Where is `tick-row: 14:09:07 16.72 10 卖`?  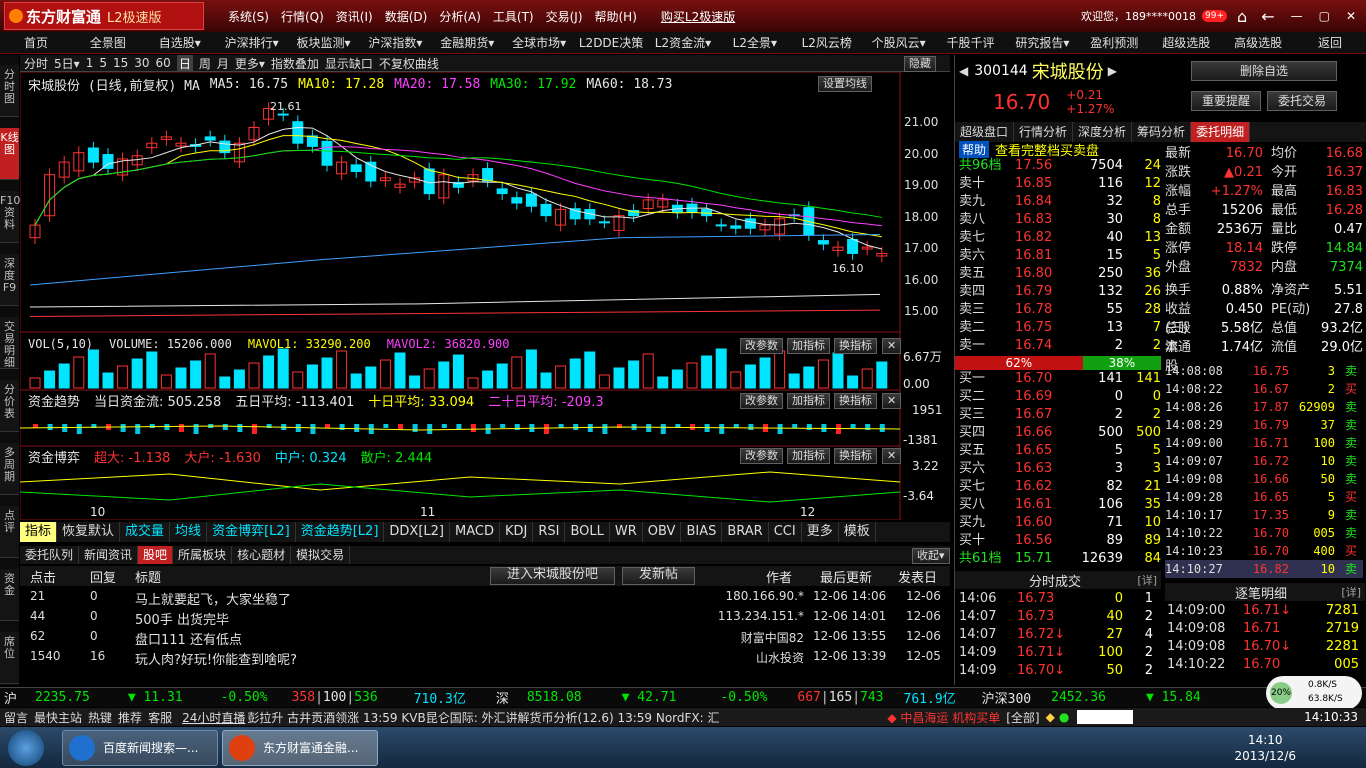 tick-row: 14:09:07 16.72 10 卖 is located at coordinates (1264, 461).